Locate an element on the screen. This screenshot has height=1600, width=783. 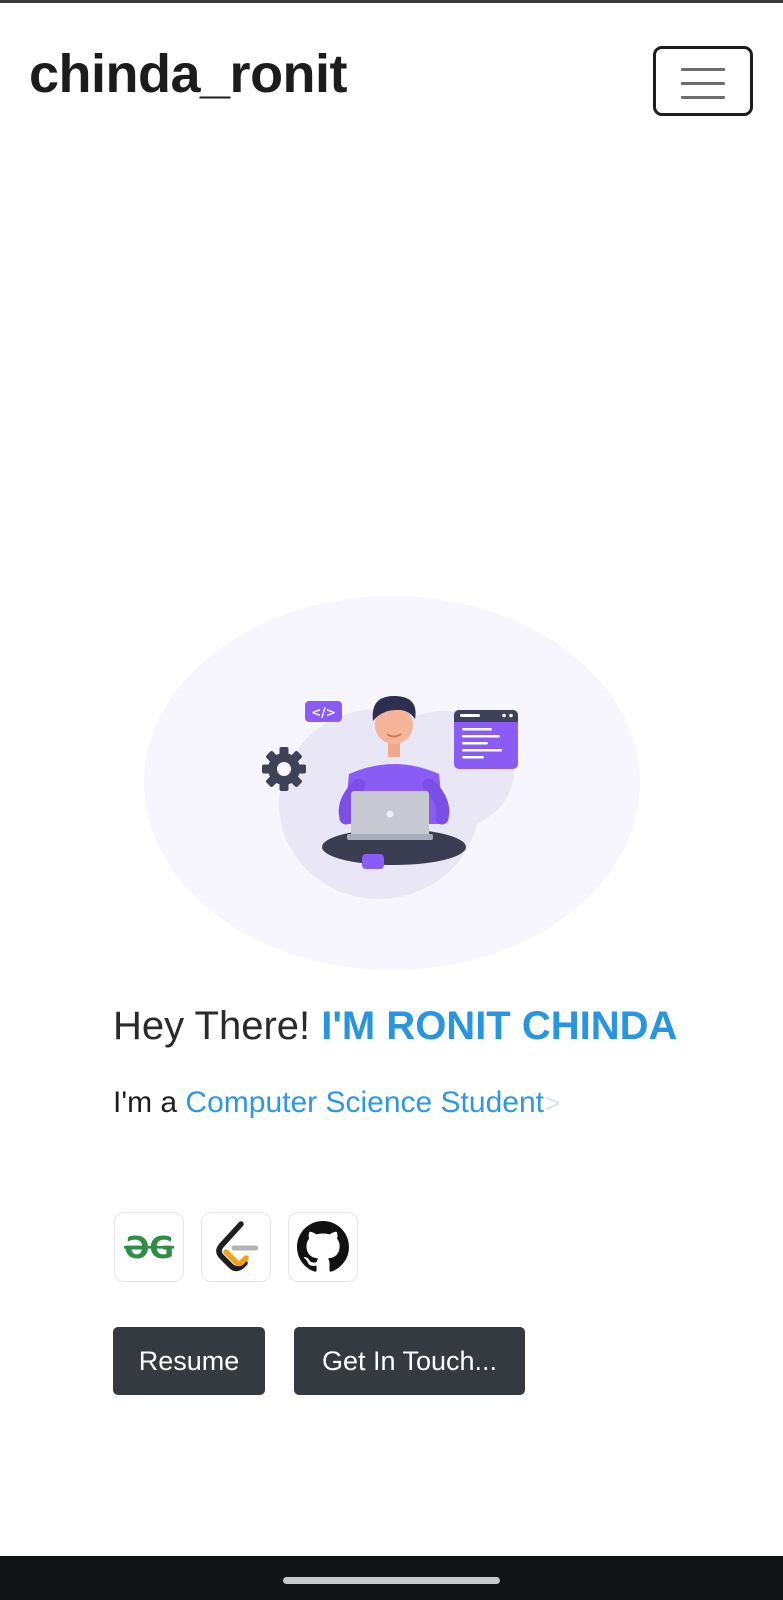
developer-illustration: </> is located at coordinates (392, 783).